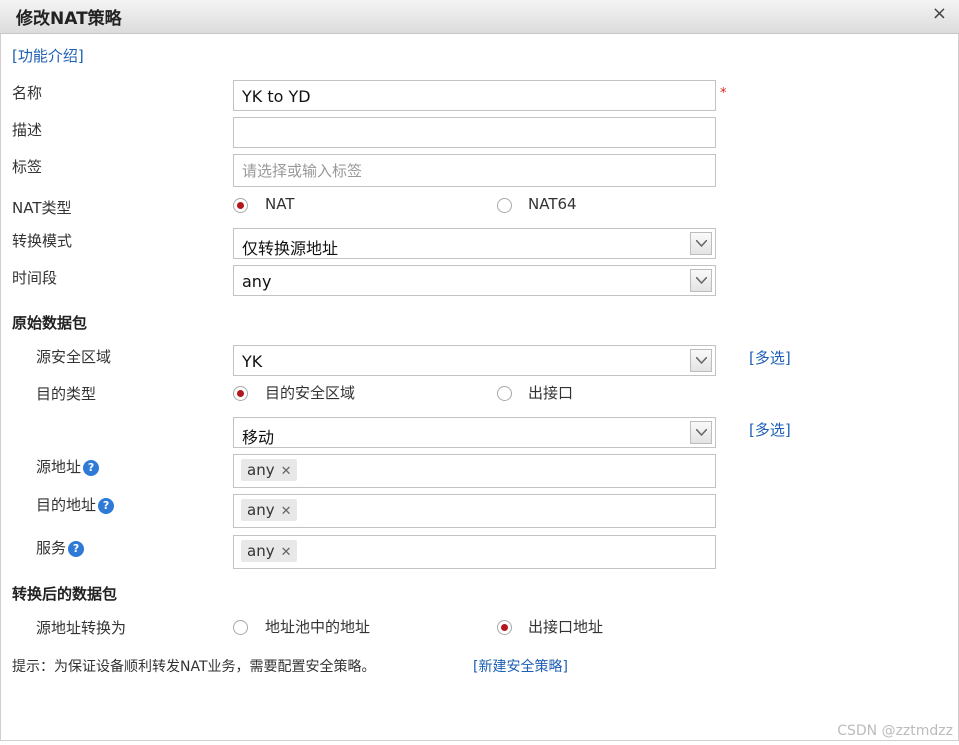 Image resolution: width=959 pixels, height=745 pixels. What do you see at coordinates (552, 204) in the screenshot?
I see `nat64-radio-label: NAT64` at bounding box center [552, 204].